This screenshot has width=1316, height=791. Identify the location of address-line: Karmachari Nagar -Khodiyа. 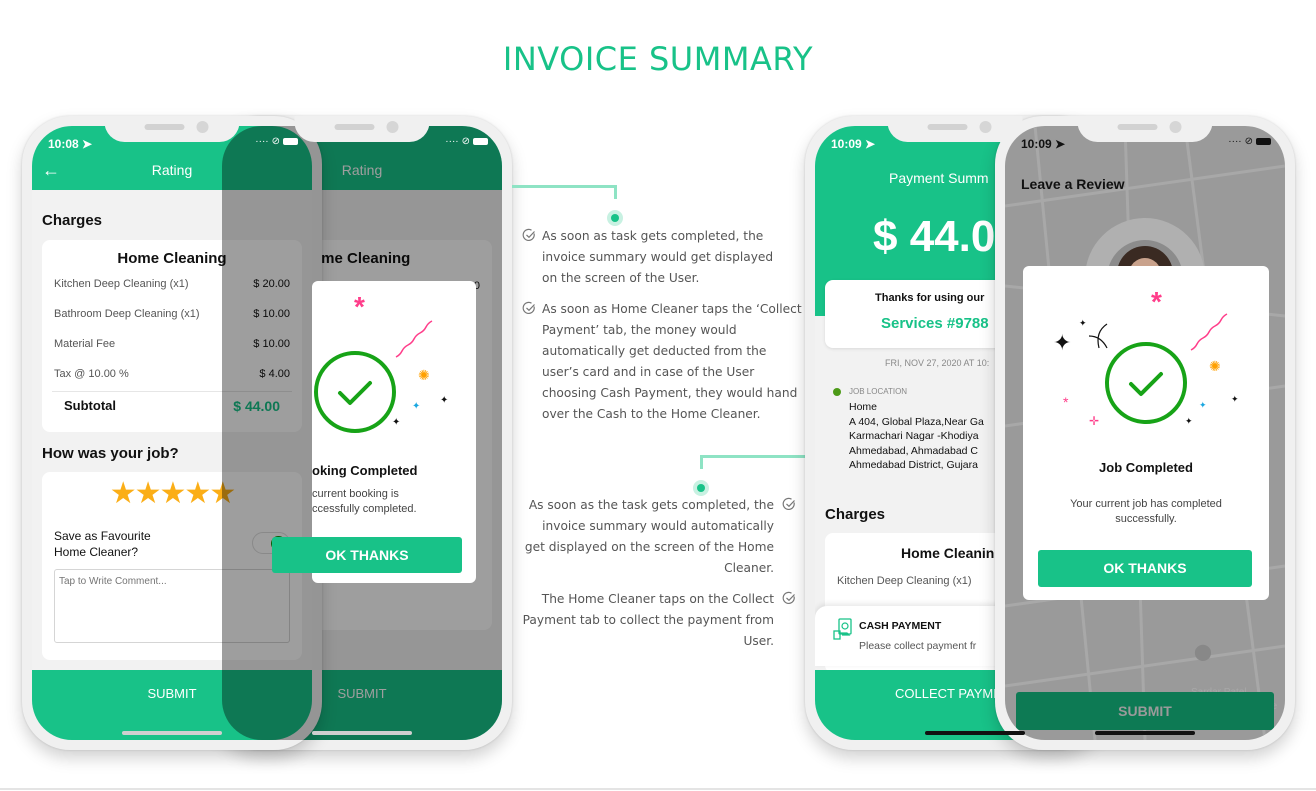
(914, 436).